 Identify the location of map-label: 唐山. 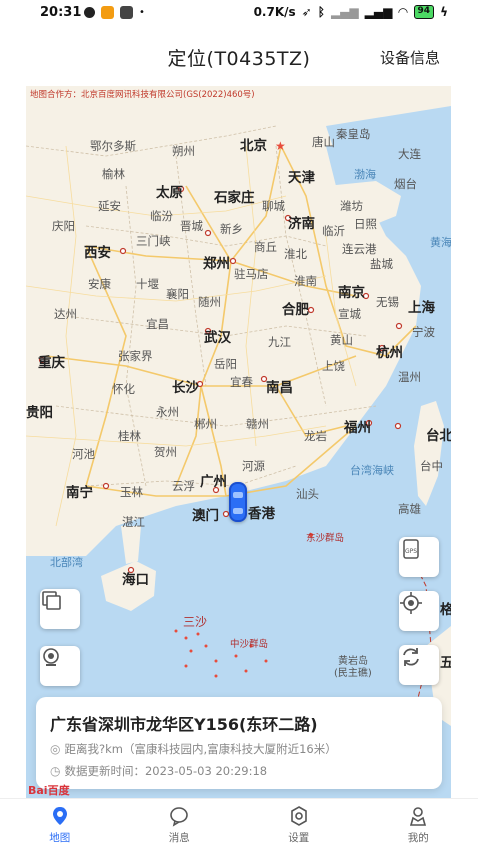
(323, 142).